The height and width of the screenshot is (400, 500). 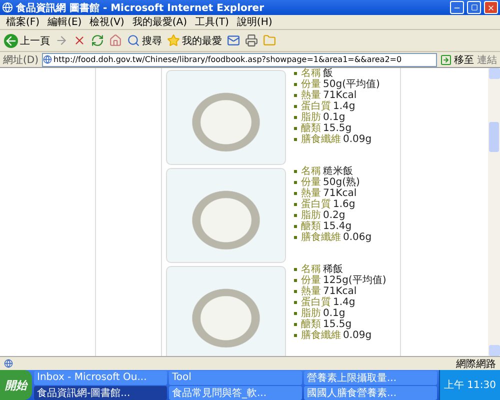 I want to click on mail-icon, so click(x=233, y=40).